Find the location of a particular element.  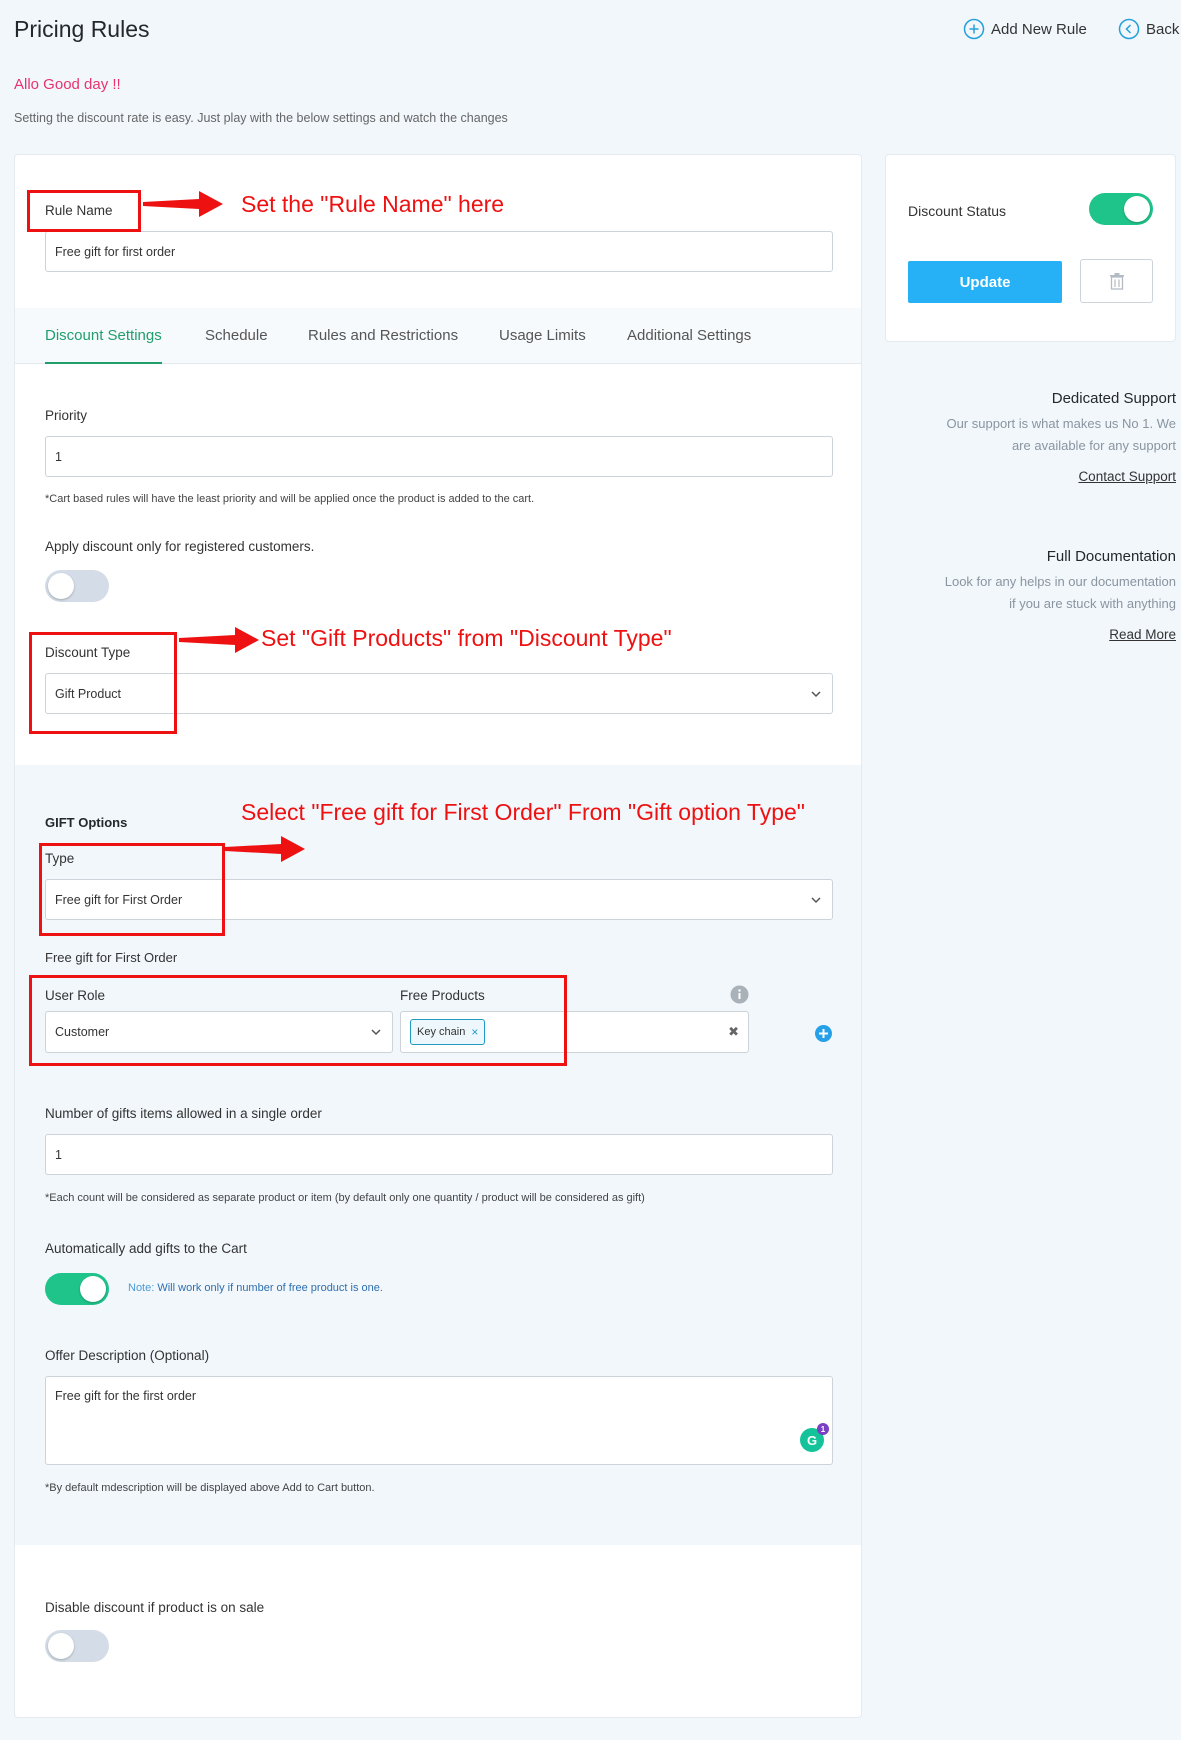

tab-rules-restrictions: Rules and Restrictions is located at coordinates (383, 336).